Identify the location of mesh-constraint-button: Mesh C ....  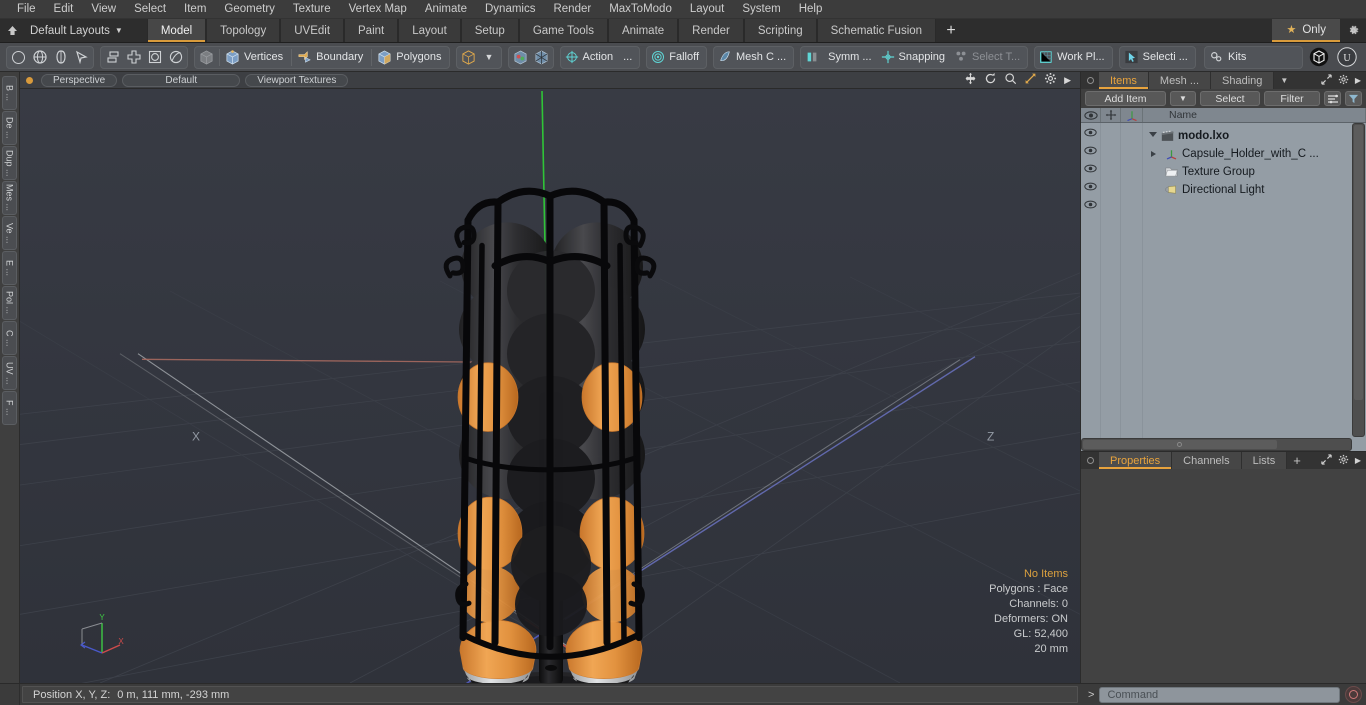
(753, 57).